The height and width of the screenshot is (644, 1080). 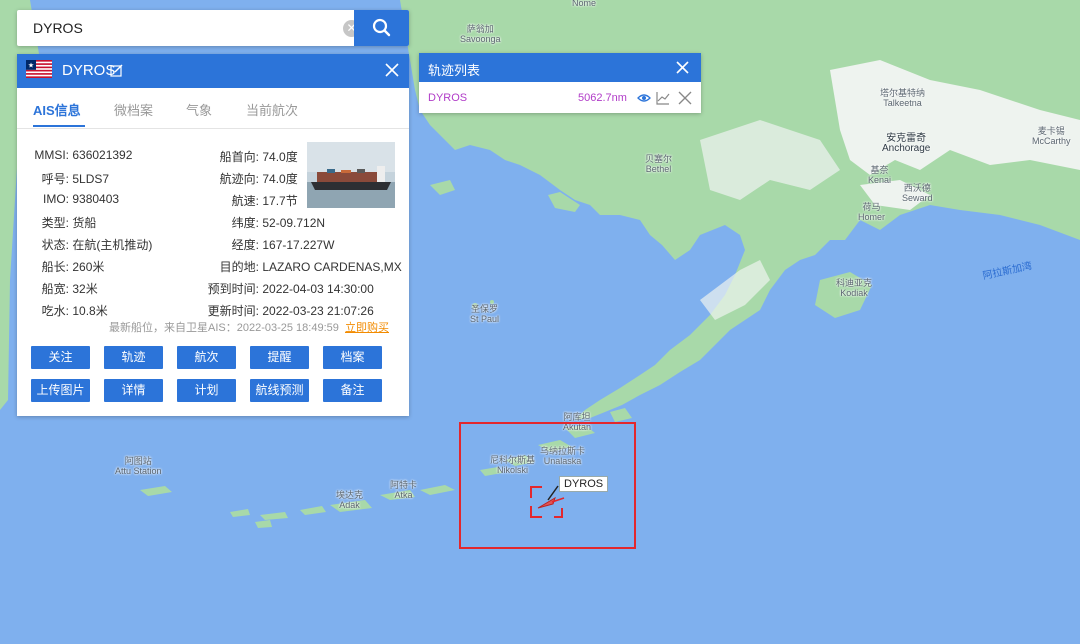 What do you see at coordinates (872, 212) in the screenshot?
I see `map-label-homer: 荷马 Homer` at bounding box center [872, 212].